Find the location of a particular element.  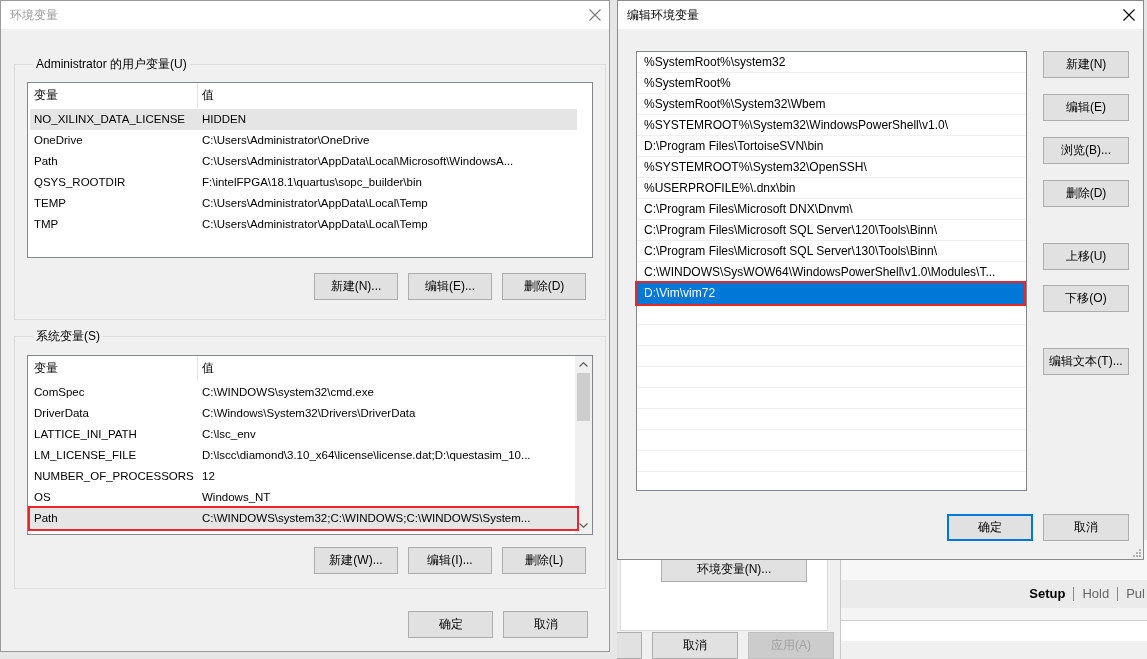

table-cell-text: LATTICE_INI_PATH is located at coordinates (85, 434).